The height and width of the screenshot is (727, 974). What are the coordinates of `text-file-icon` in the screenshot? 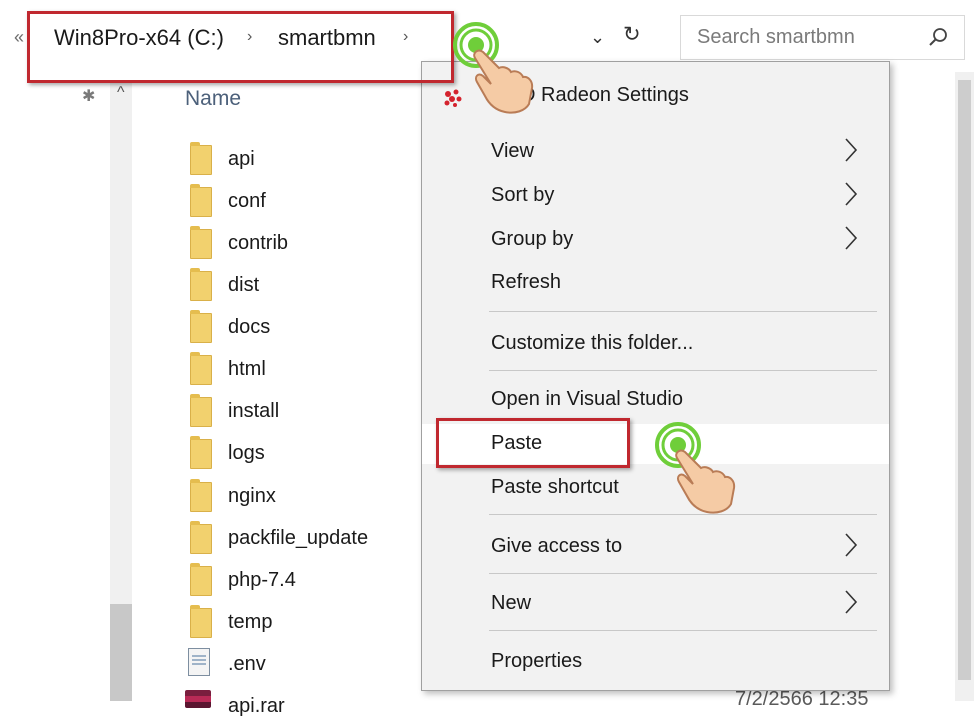 It's located at (199, 662).